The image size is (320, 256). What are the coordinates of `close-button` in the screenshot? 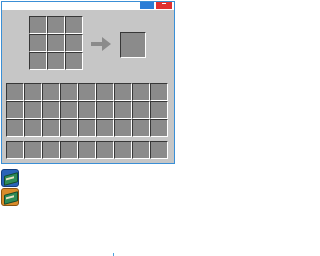 It's located at (164, 5).